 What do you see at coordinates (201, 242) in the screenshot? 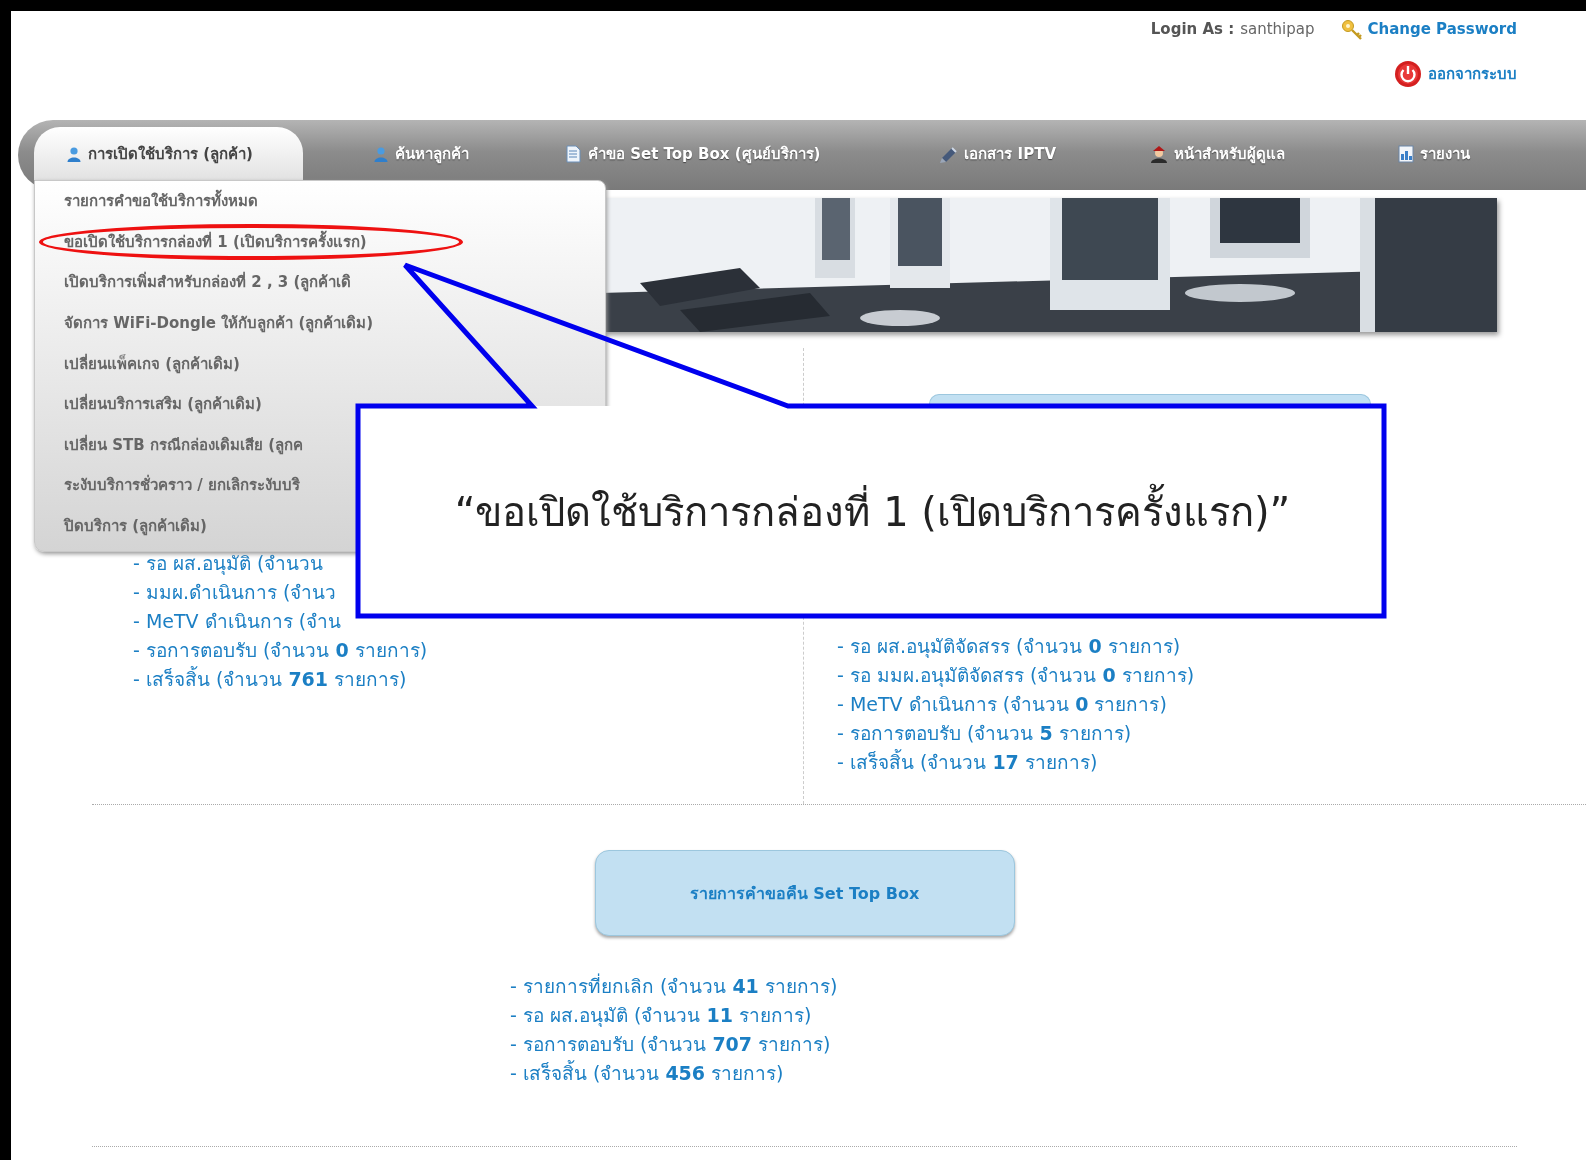
I see `menu-item: ขอเปิดใช้บริการกล่องที่ 1 (เปิดบริการครั้งแรก)` at bounding box center [201, 242].